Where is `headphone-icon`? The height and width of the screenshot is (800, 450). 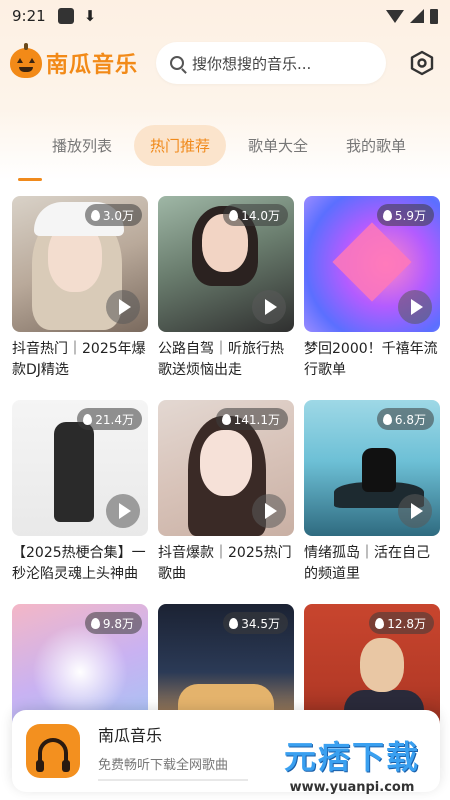
headphone-icon is located at coordinates (53, 755).